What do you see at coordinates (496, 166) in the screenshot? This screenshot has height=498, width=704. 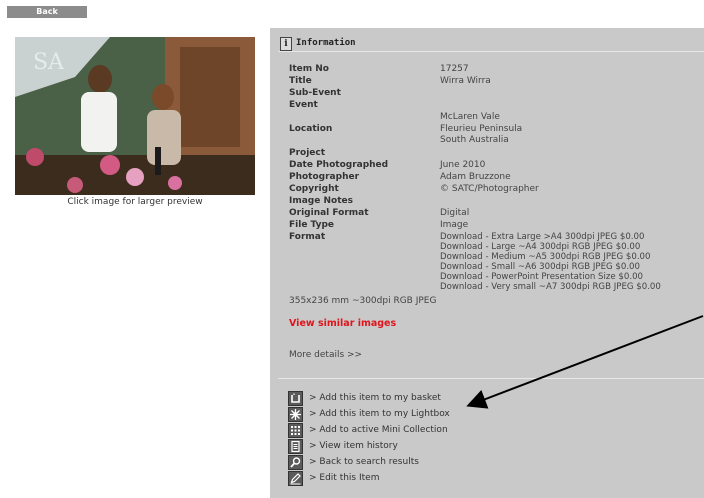 I see `field-date-photographed: Date Photographed June 2010` at bounding box center [496, 166].